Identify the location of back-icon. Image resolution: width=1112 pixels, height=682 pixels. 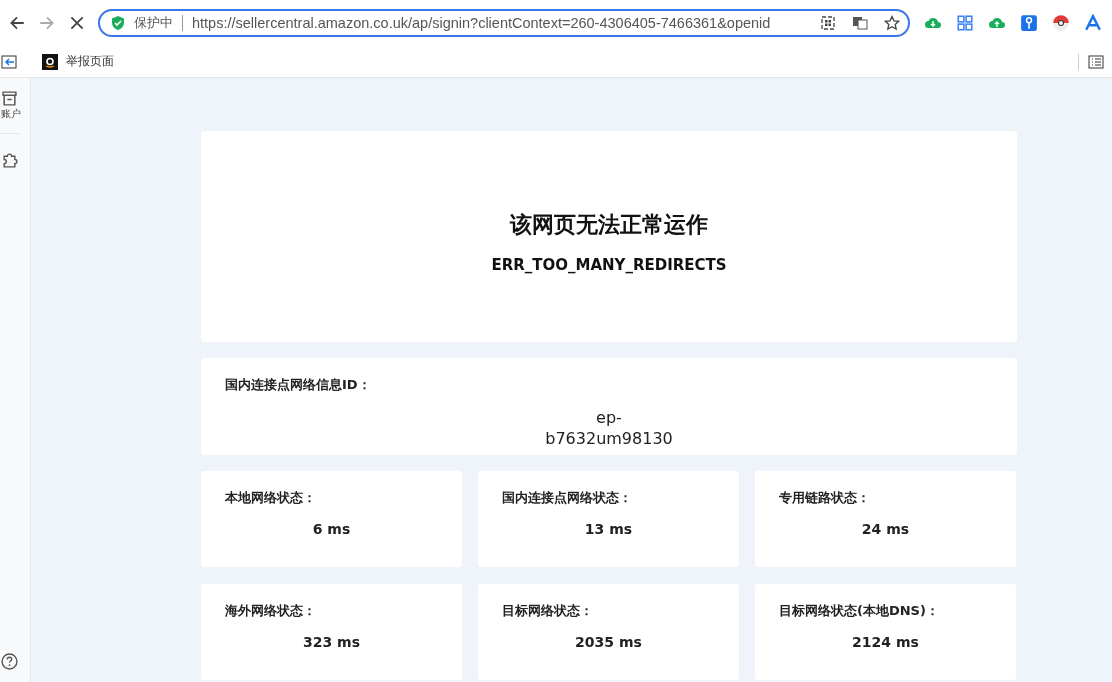
(17, 23).